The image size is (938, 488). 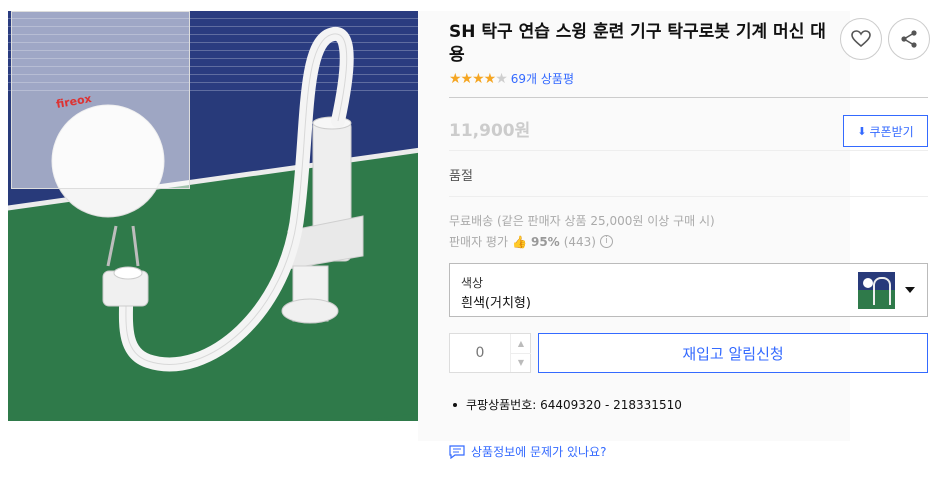 What do you see at coordinates (490, 131) in the screenshot?
I see `price: 11,900원` at bounding box center [490, 131].